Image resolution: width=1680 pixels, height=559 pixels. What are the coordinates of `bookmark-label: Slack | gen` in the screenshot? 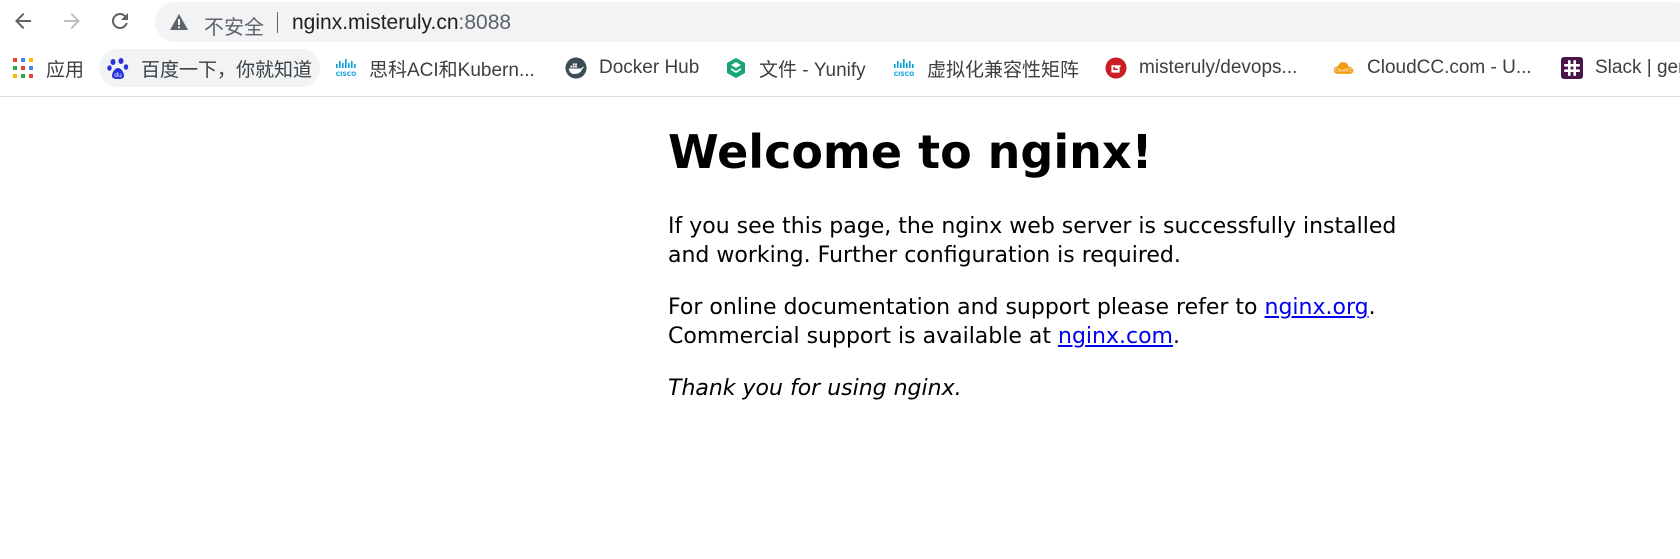 It's located at (1637, 67).